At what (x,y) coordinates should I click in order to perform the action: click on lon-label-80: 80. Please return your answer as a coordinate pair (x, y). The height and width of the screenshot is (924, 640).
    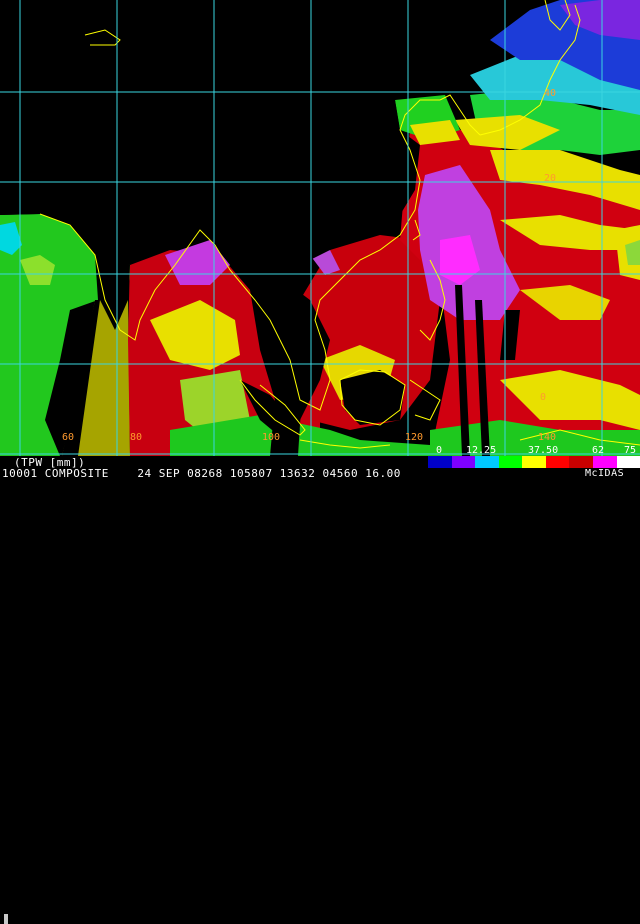
    Looking at the image, I should click on (136, 437).